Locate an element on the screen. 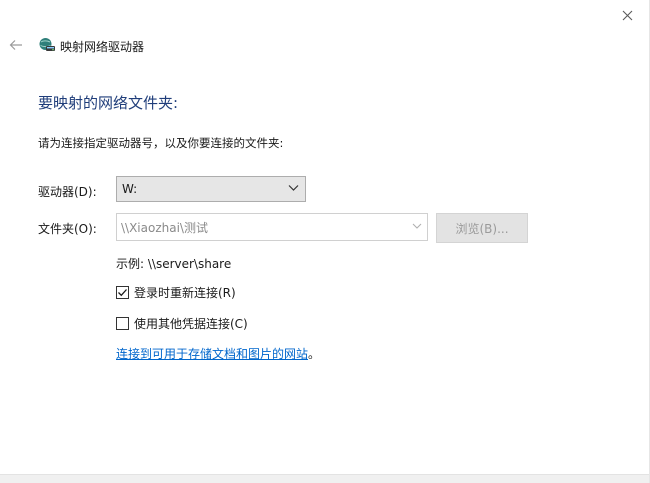 This screenshot has width=650, height=483. reconnect-label: 登录时重新连接(R) is located at coordinates (185, 293).